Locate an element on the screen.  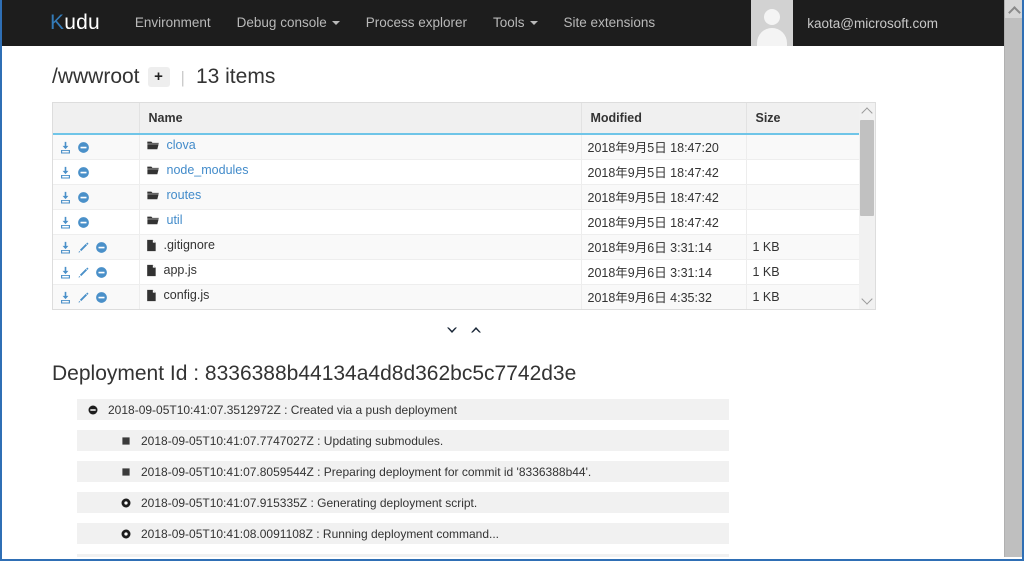
item-count-label: 13 items is located at coordinates (235, 76).